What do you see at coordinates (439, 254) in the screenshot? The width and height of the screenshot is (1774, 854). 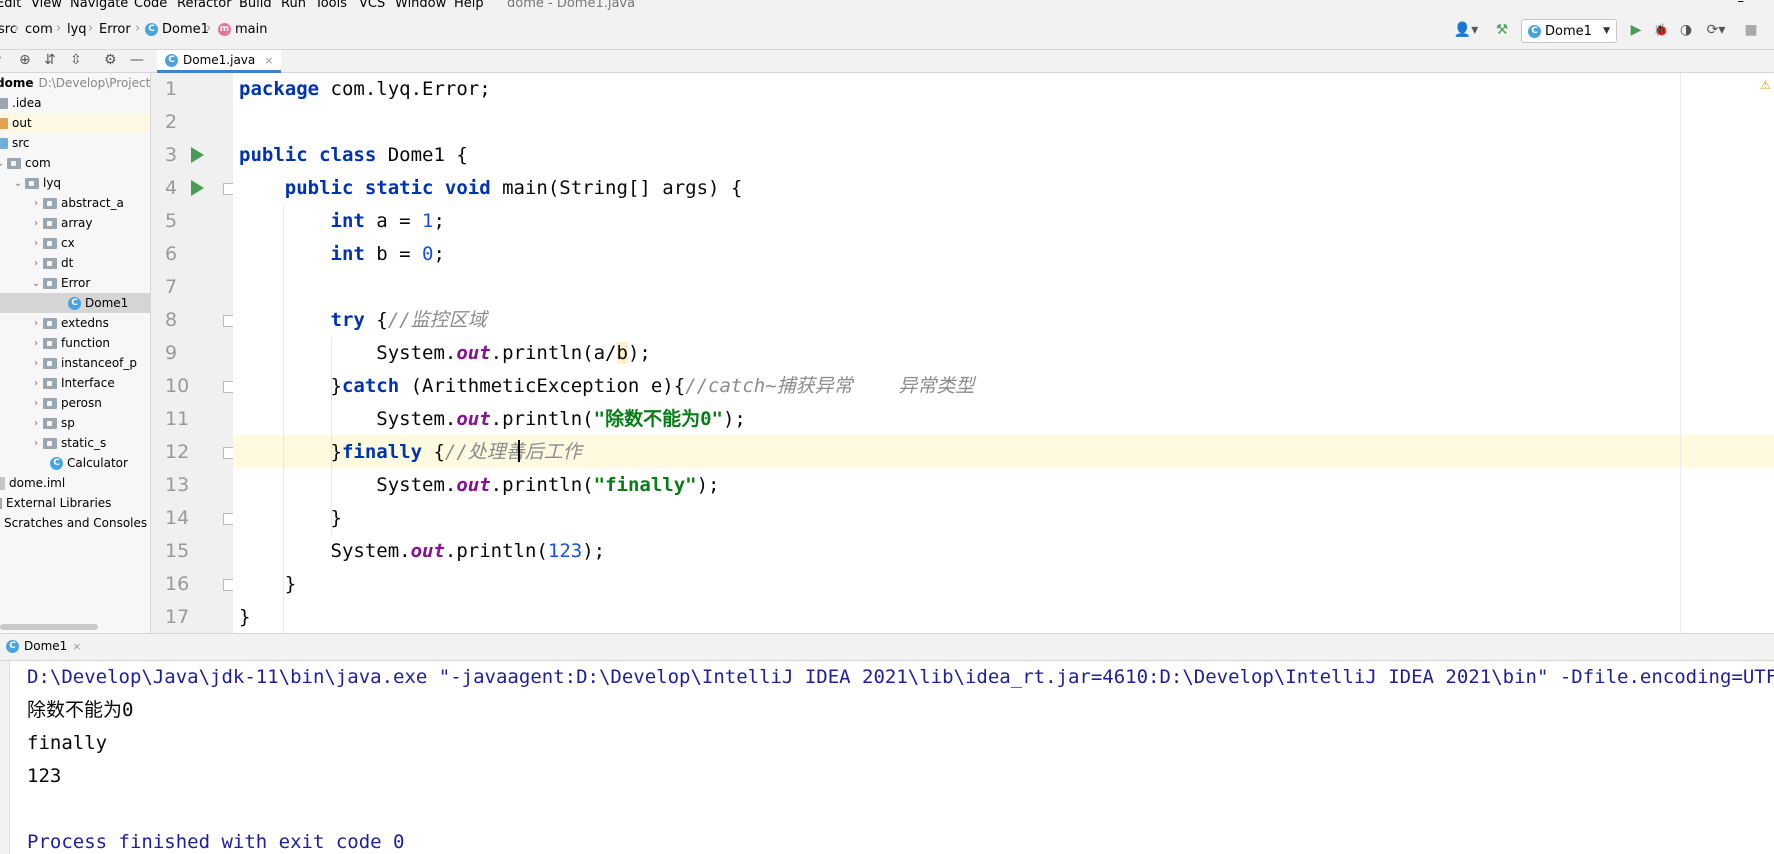 I see `code-text: ;` at bounding box center [439, 254].